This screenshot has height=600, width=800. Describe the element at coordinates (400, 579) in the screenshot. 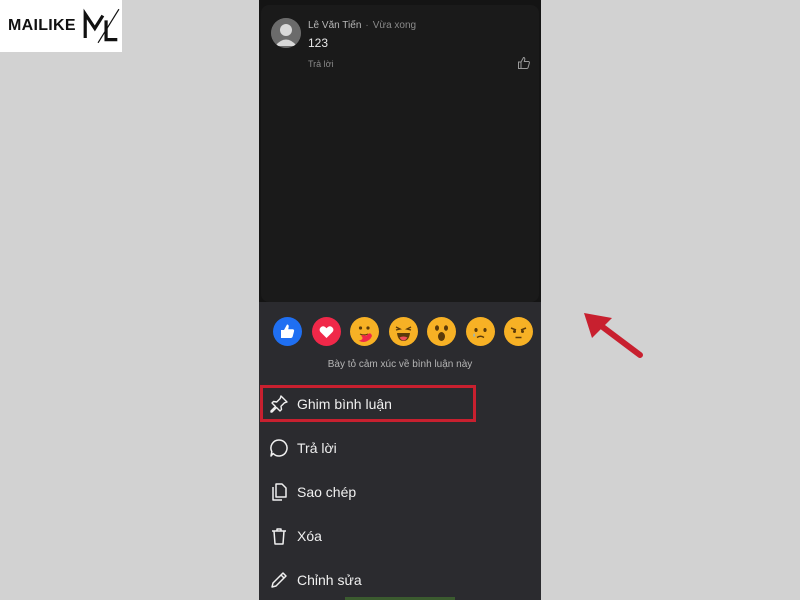

I see `edit-menu-item: Chỉnh sửa` at that location.